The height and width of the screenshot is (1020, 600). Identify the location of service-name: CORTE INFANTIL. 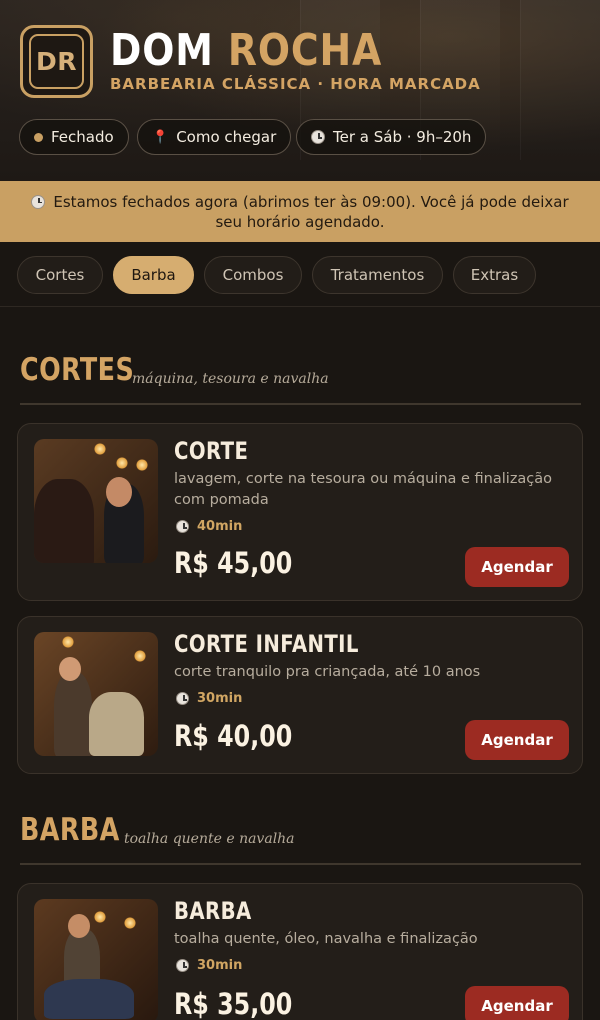
(266, 644).